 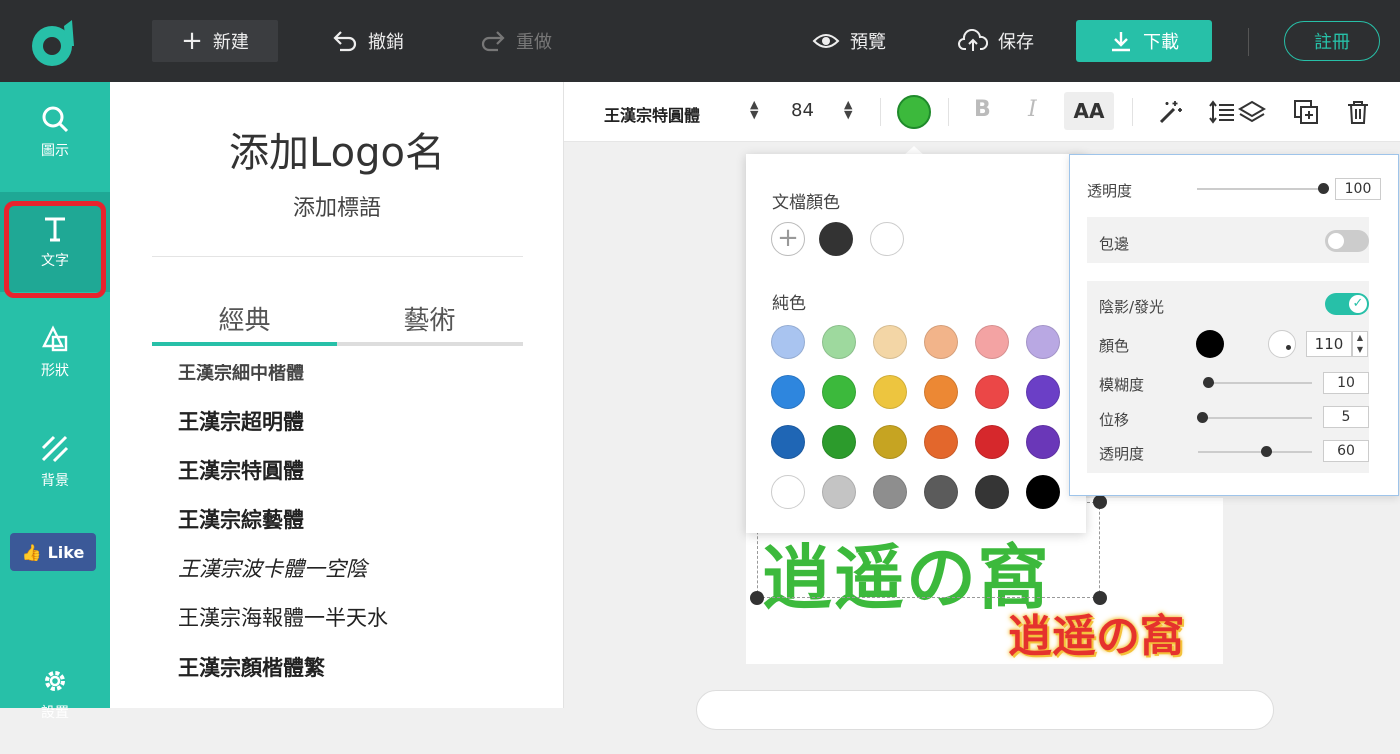 What do you see at coordinates (1282, 344) in the screenshot?
I see `shadow-angle-dial` at bounding box center [1282, 344].